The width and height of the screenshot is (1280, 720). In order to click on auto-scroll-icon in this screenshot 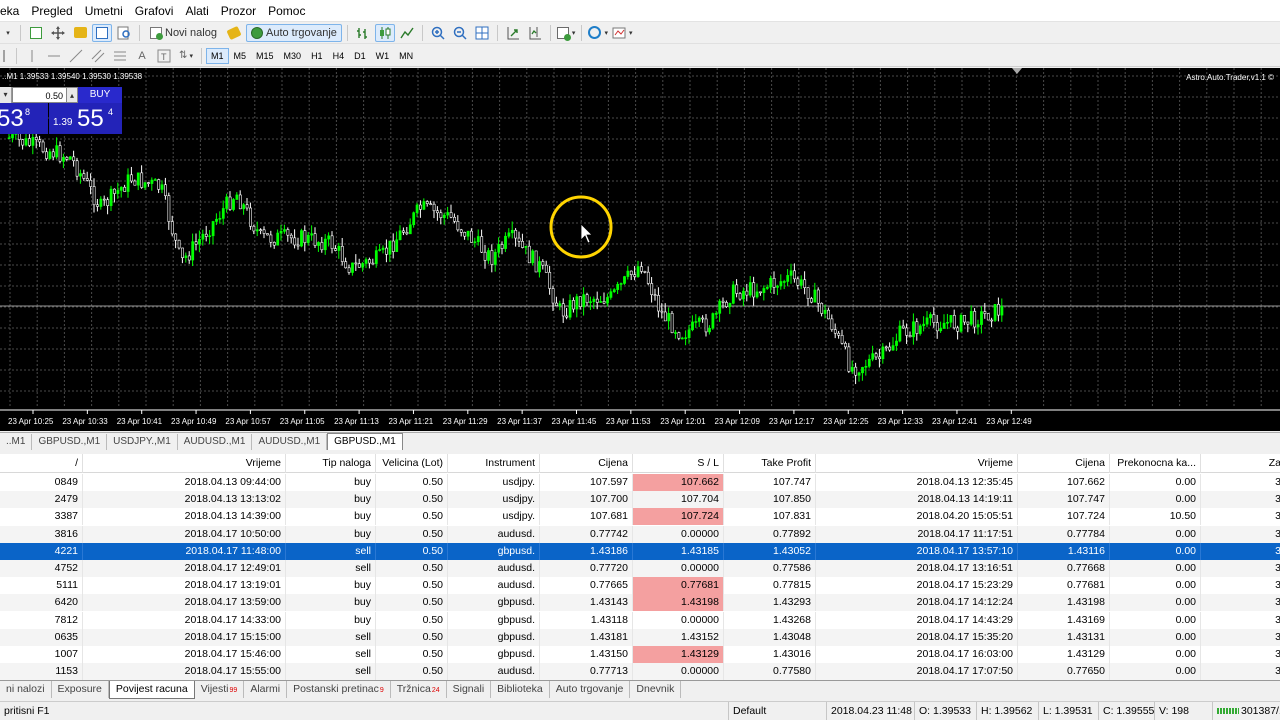, I will do `click(513, 33)`.